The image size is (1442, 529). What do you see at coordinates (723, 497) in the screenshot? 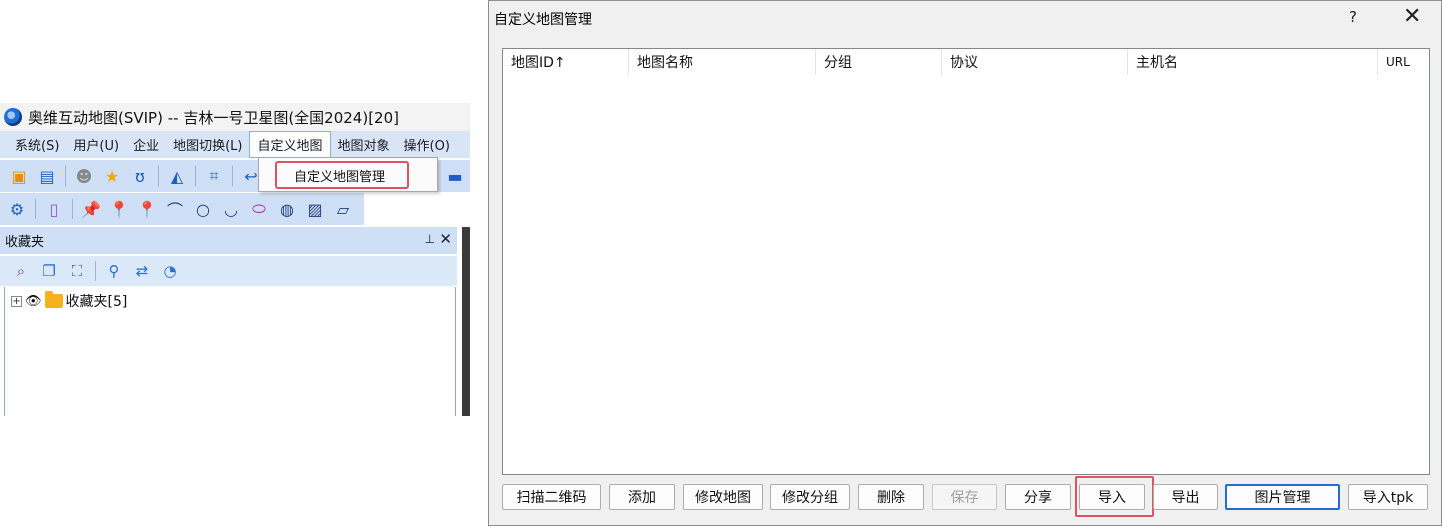
I see `edit-map-button: 修改地图` at bounding box center [723, 497].